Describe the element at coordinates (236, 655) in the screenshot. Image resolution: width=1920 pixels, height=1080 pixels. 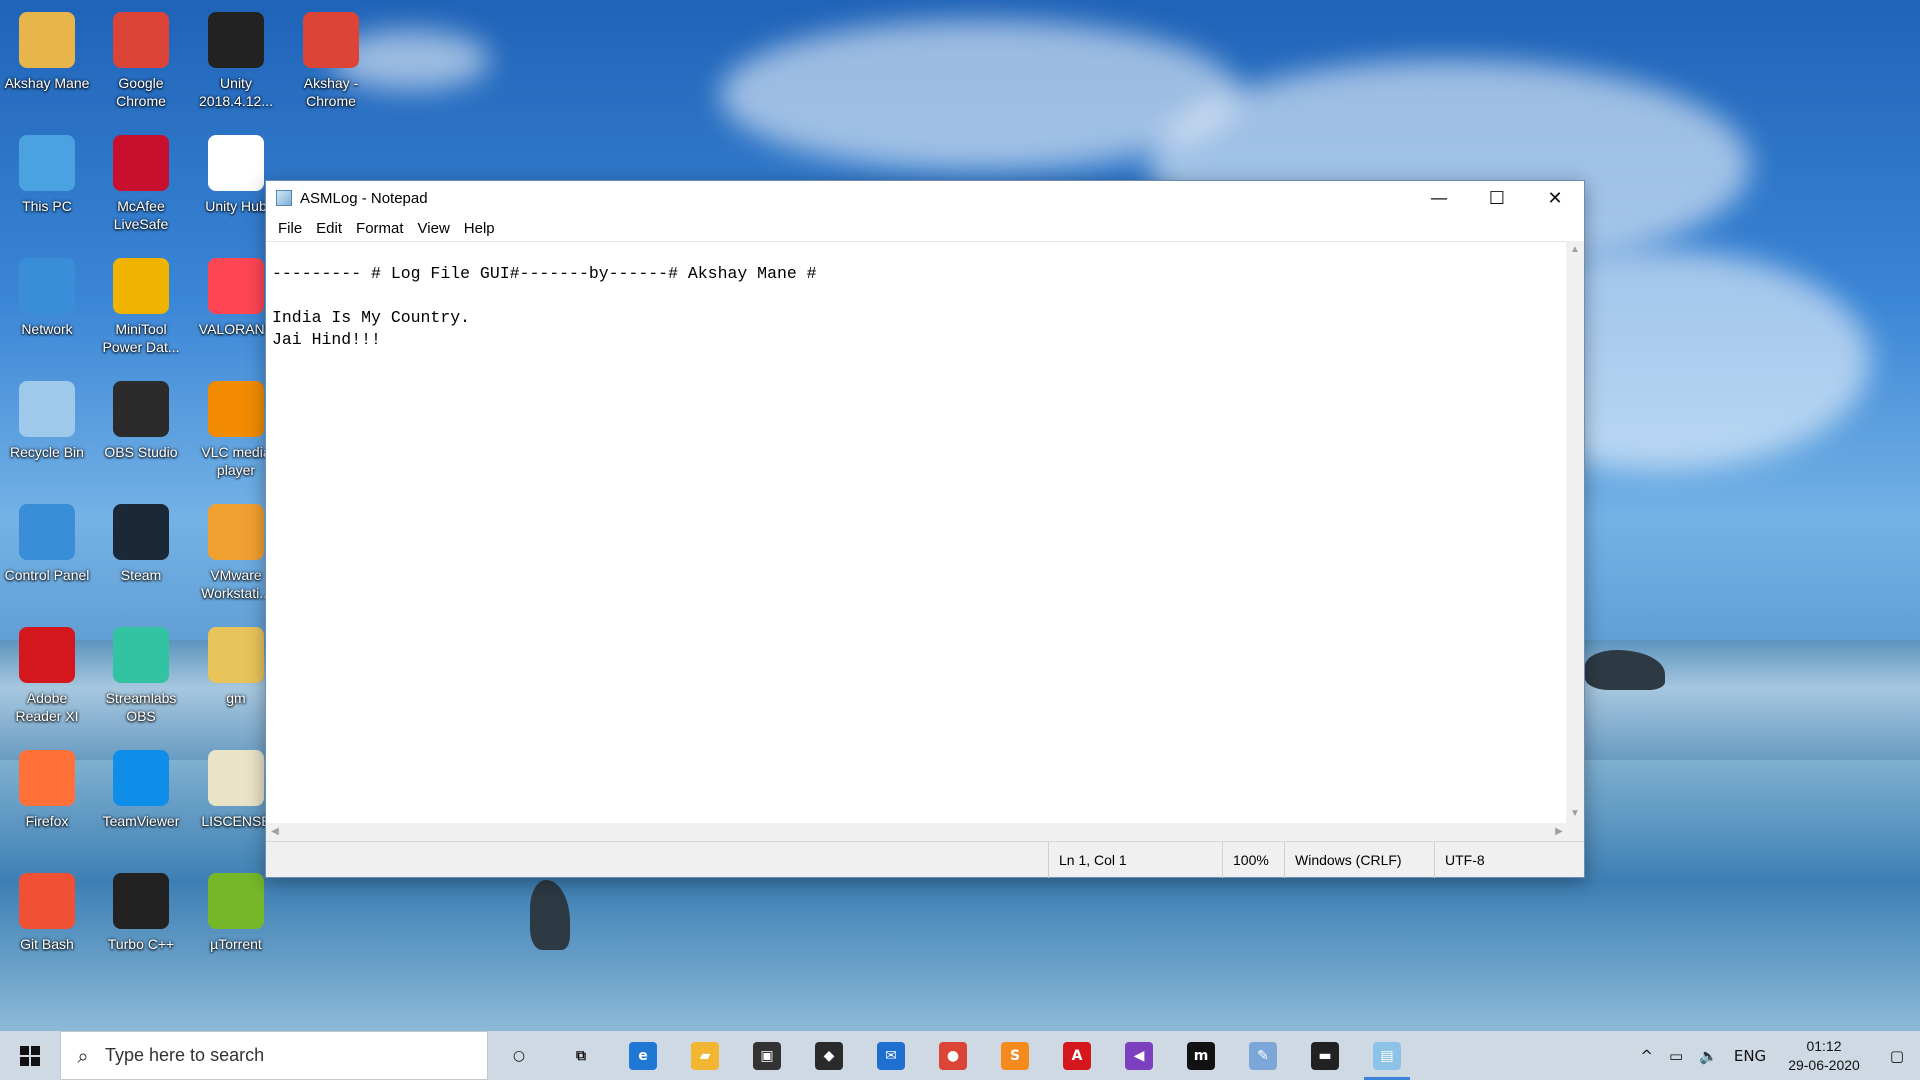
I see `folder-icon` at that location.